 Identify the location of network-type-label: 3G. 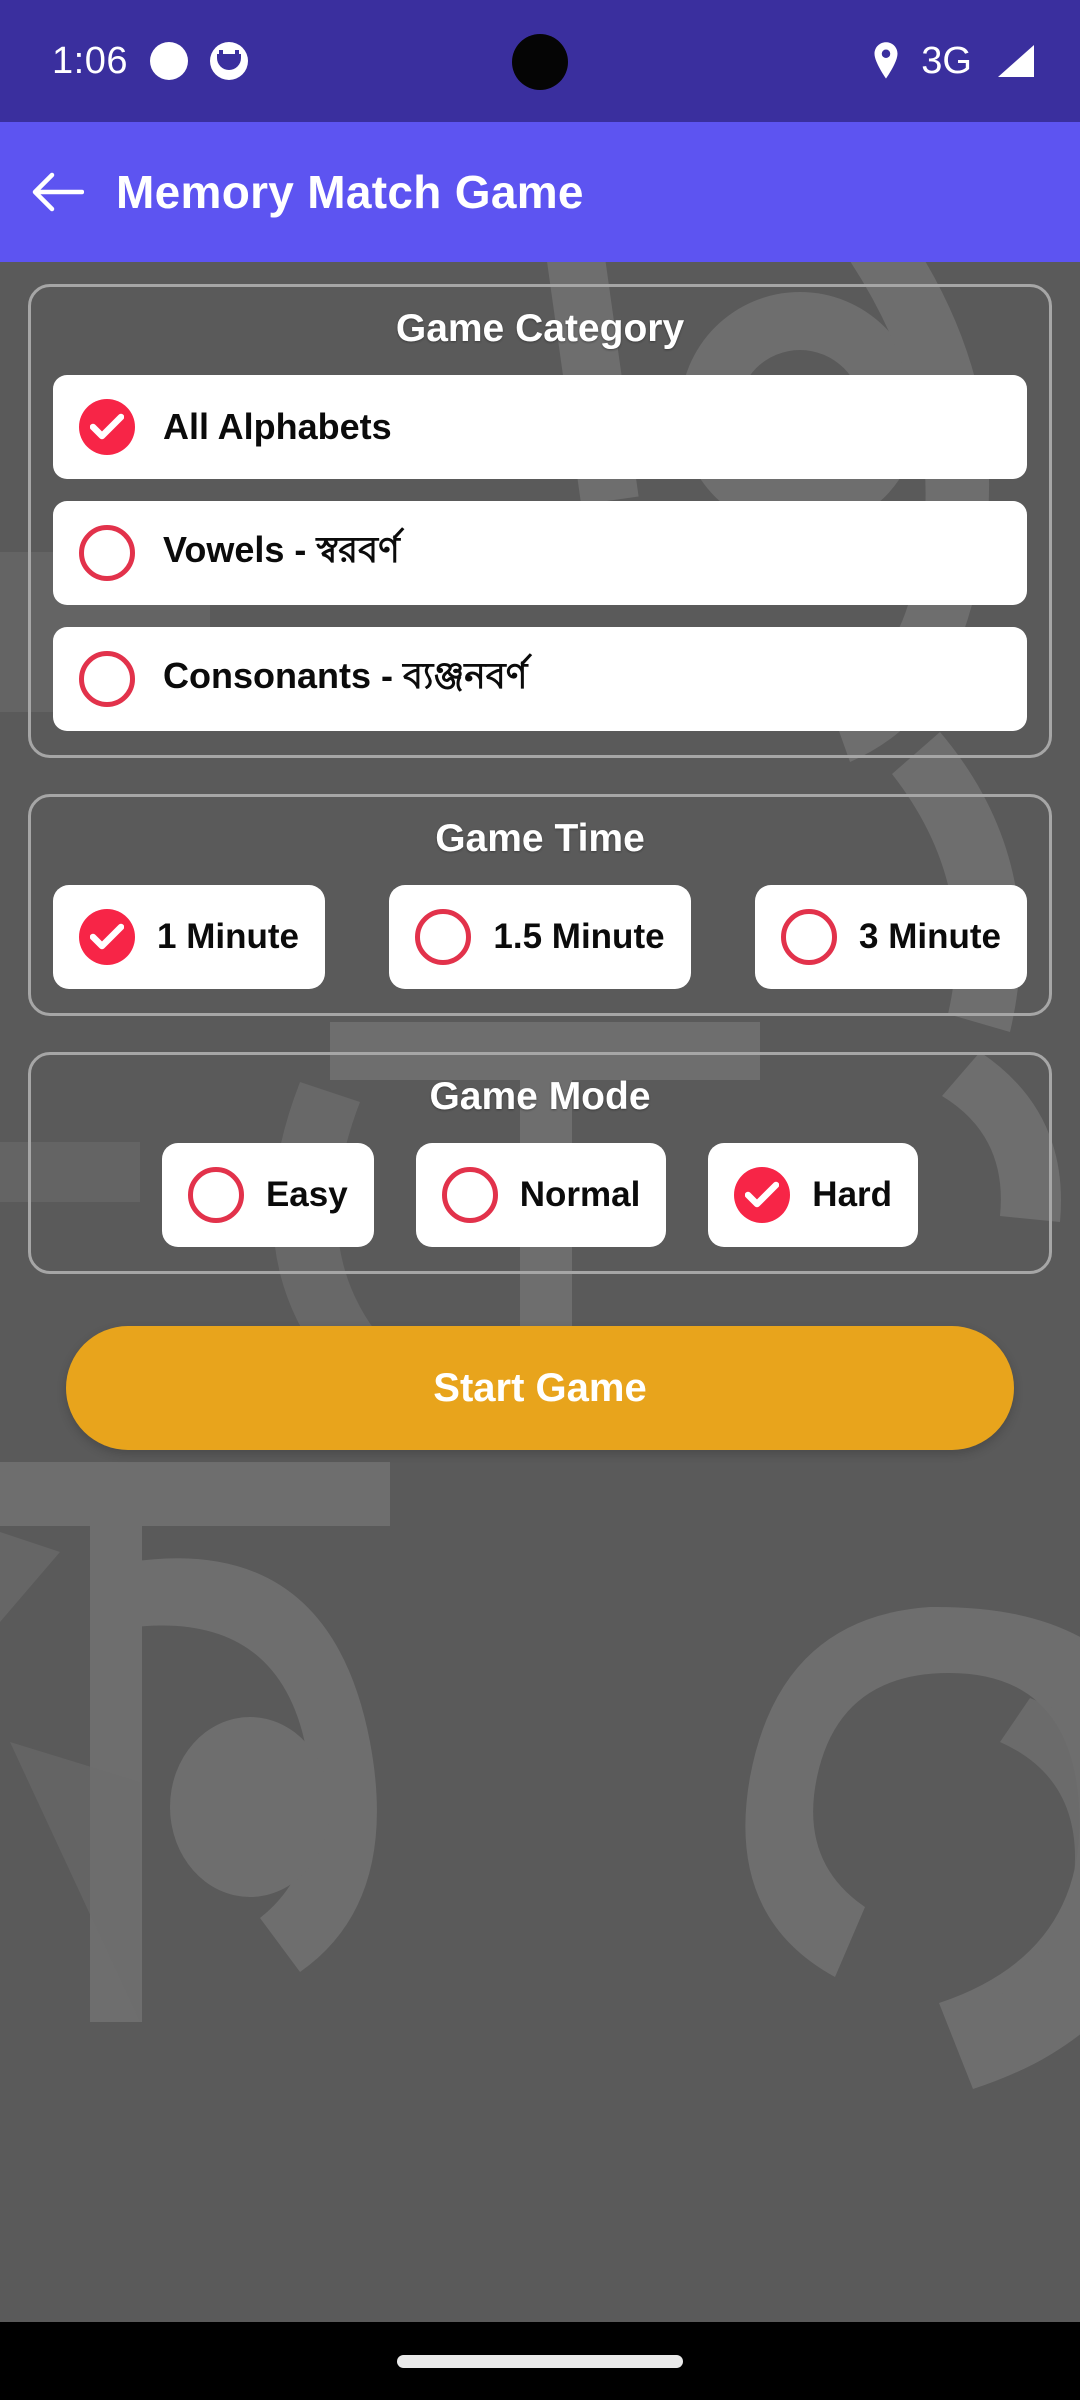
(946, 60).